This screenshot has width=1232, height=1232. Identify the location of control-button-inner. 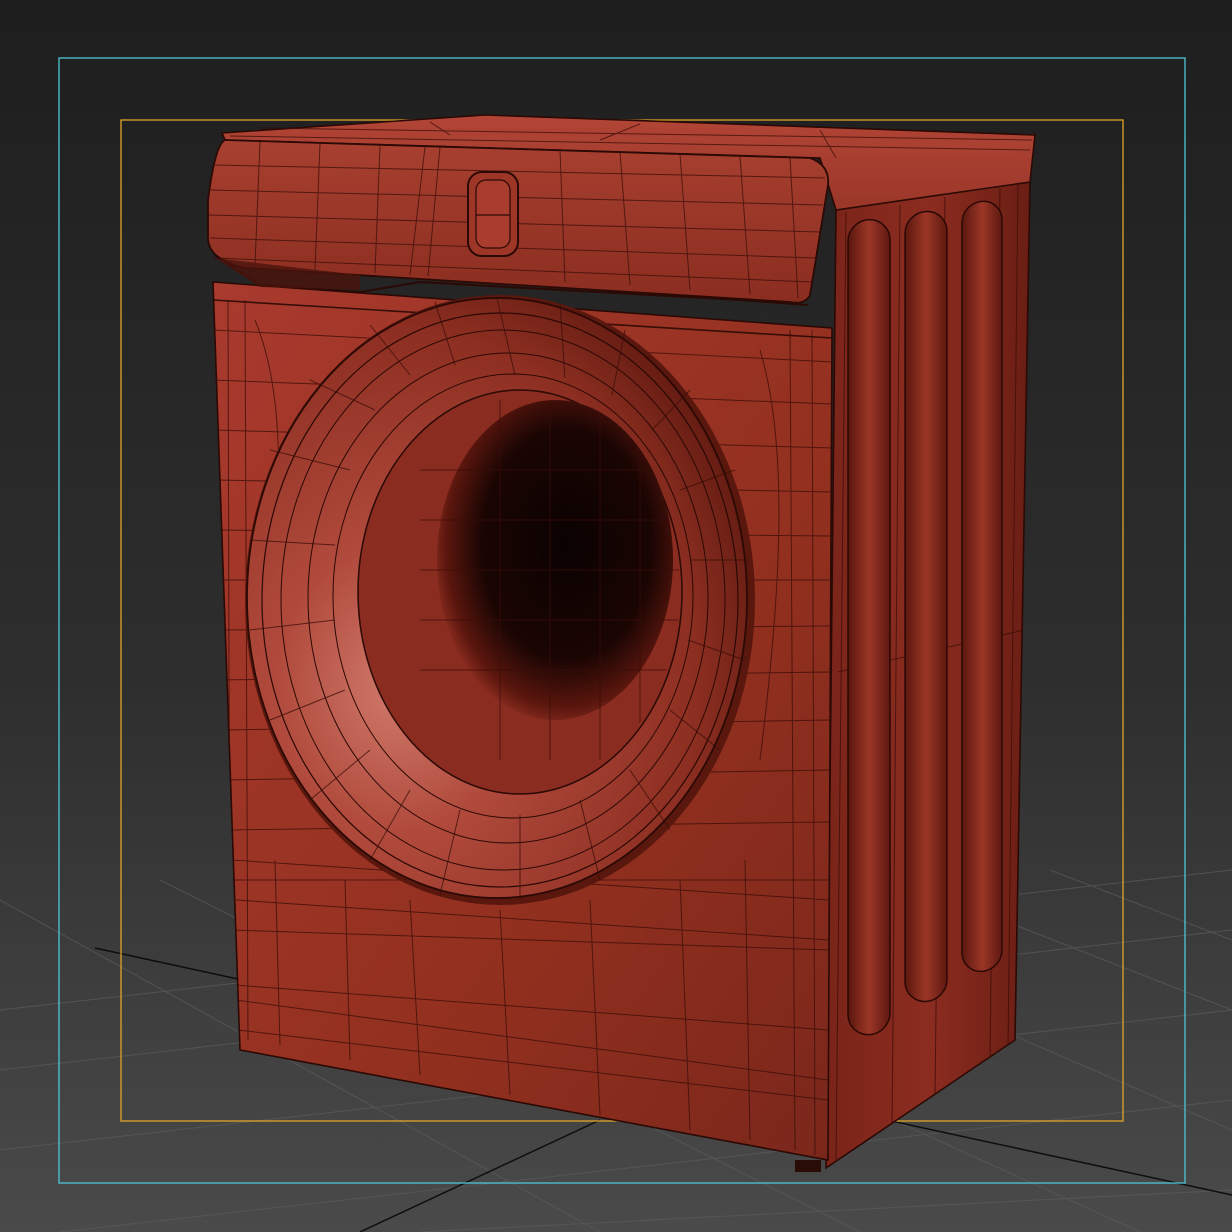
(493, 214).